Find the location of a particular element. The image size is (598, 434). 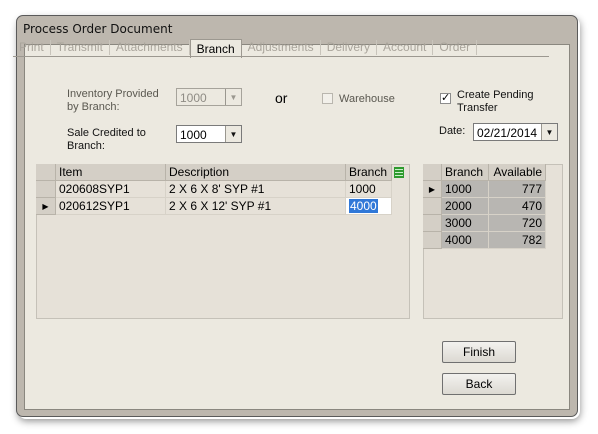

finish-button: Finish is located at coordinates (479, 352).